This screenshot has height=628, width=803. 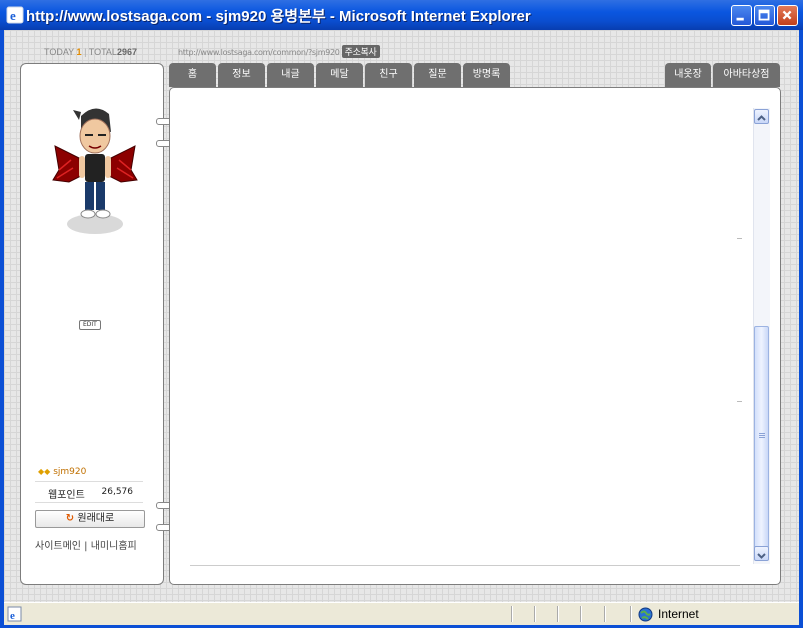 I want to click on copy-address-button: 주소복사, so click(x=360, y=51).